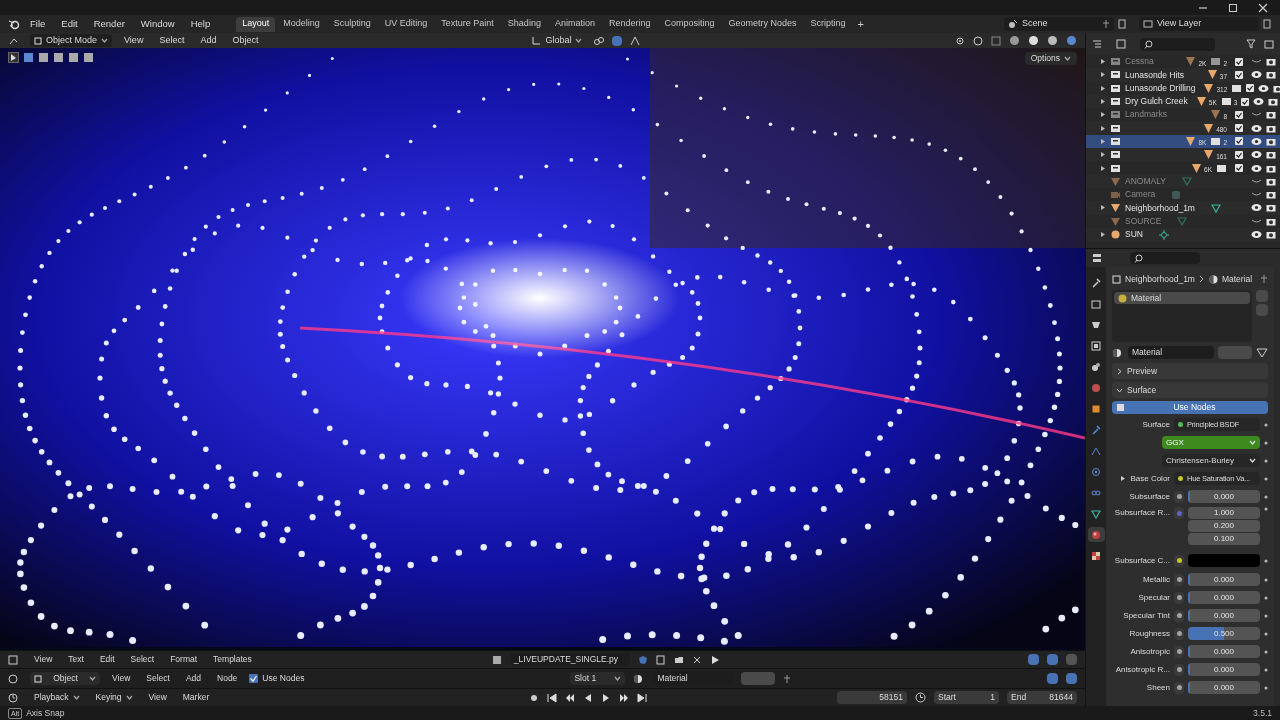 This screenshot has height=720, width=1280. Describe the element at coordinates (574, 24) in the screenshot. I see `workspace-tab: Animation` at that location.